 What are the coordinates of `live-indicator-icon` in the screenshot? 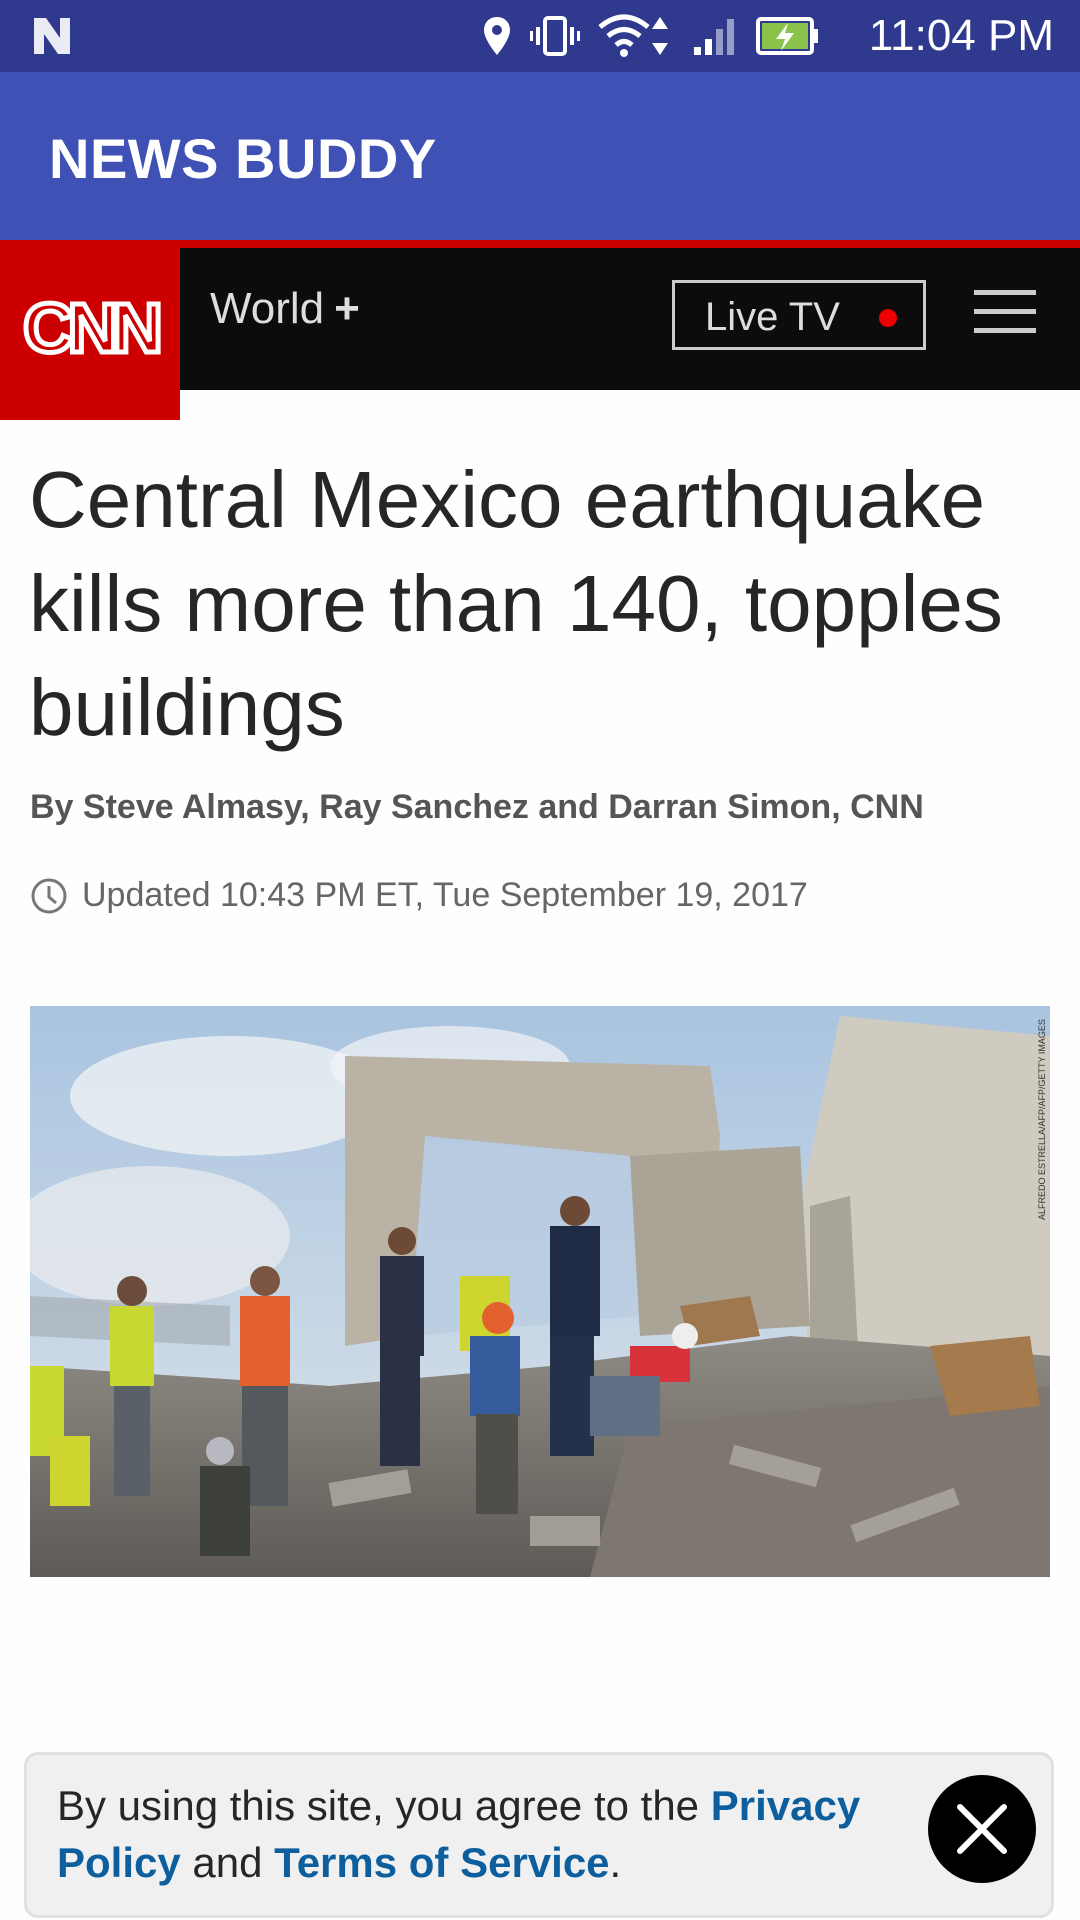 It's located at (888, 318).